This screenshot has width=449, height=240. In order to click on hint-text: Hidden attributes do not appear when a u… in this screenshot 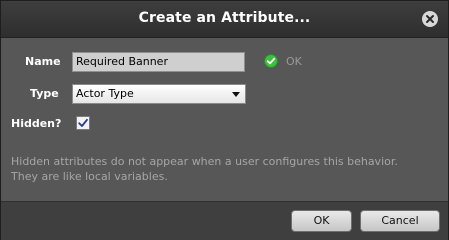, I will do `click(226, 169)`.